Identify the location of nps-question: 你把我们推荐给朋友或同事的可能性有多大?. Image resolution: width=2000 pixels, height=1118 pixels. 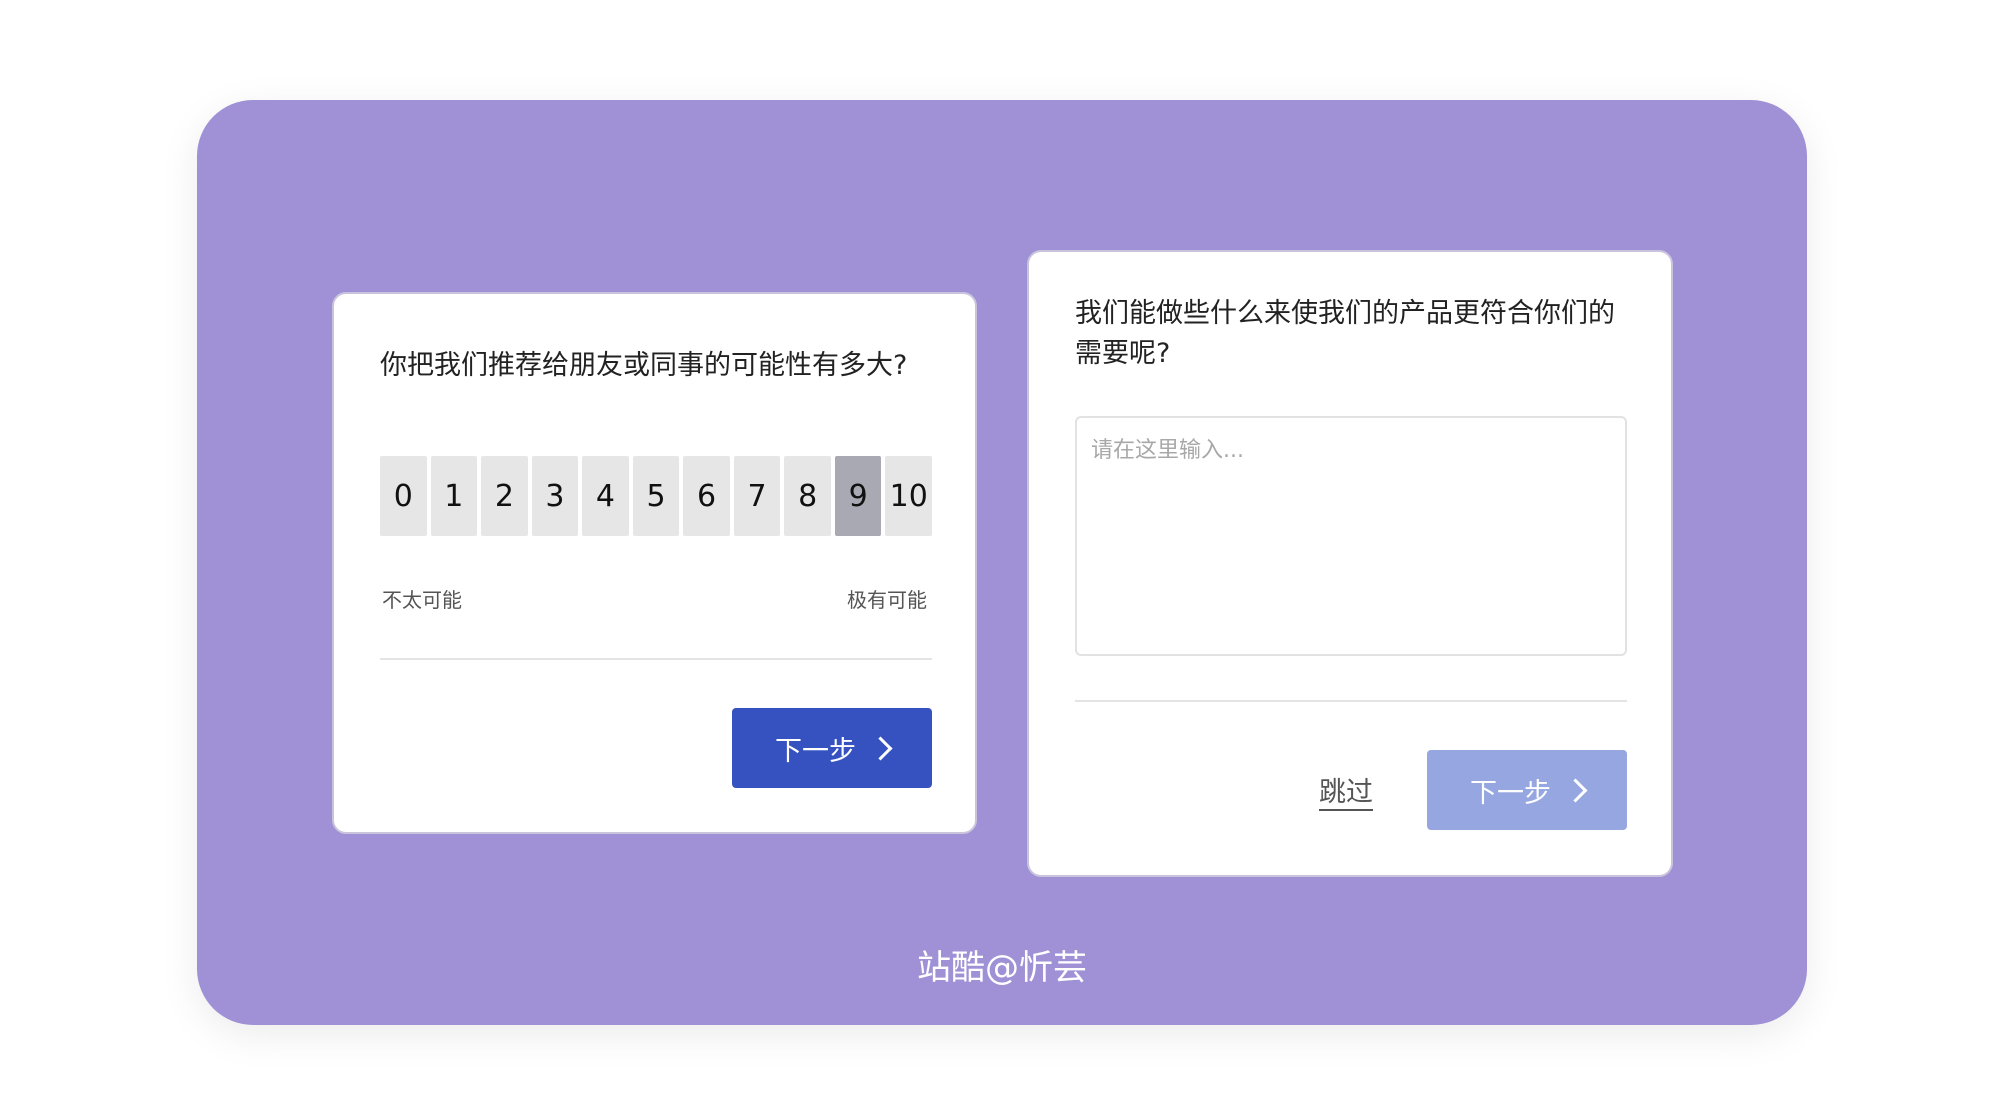
(644, 365).